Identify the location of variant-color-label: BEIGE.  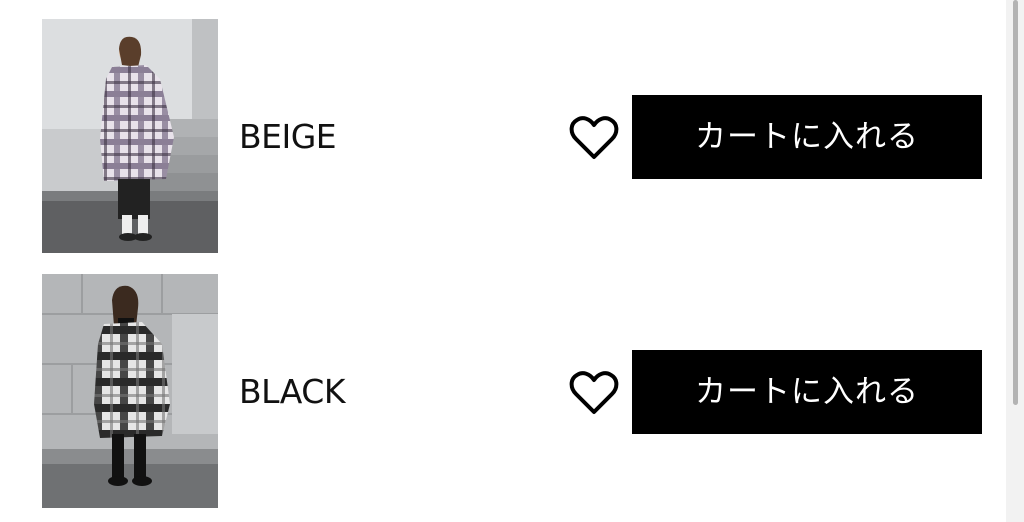
(288, 136).